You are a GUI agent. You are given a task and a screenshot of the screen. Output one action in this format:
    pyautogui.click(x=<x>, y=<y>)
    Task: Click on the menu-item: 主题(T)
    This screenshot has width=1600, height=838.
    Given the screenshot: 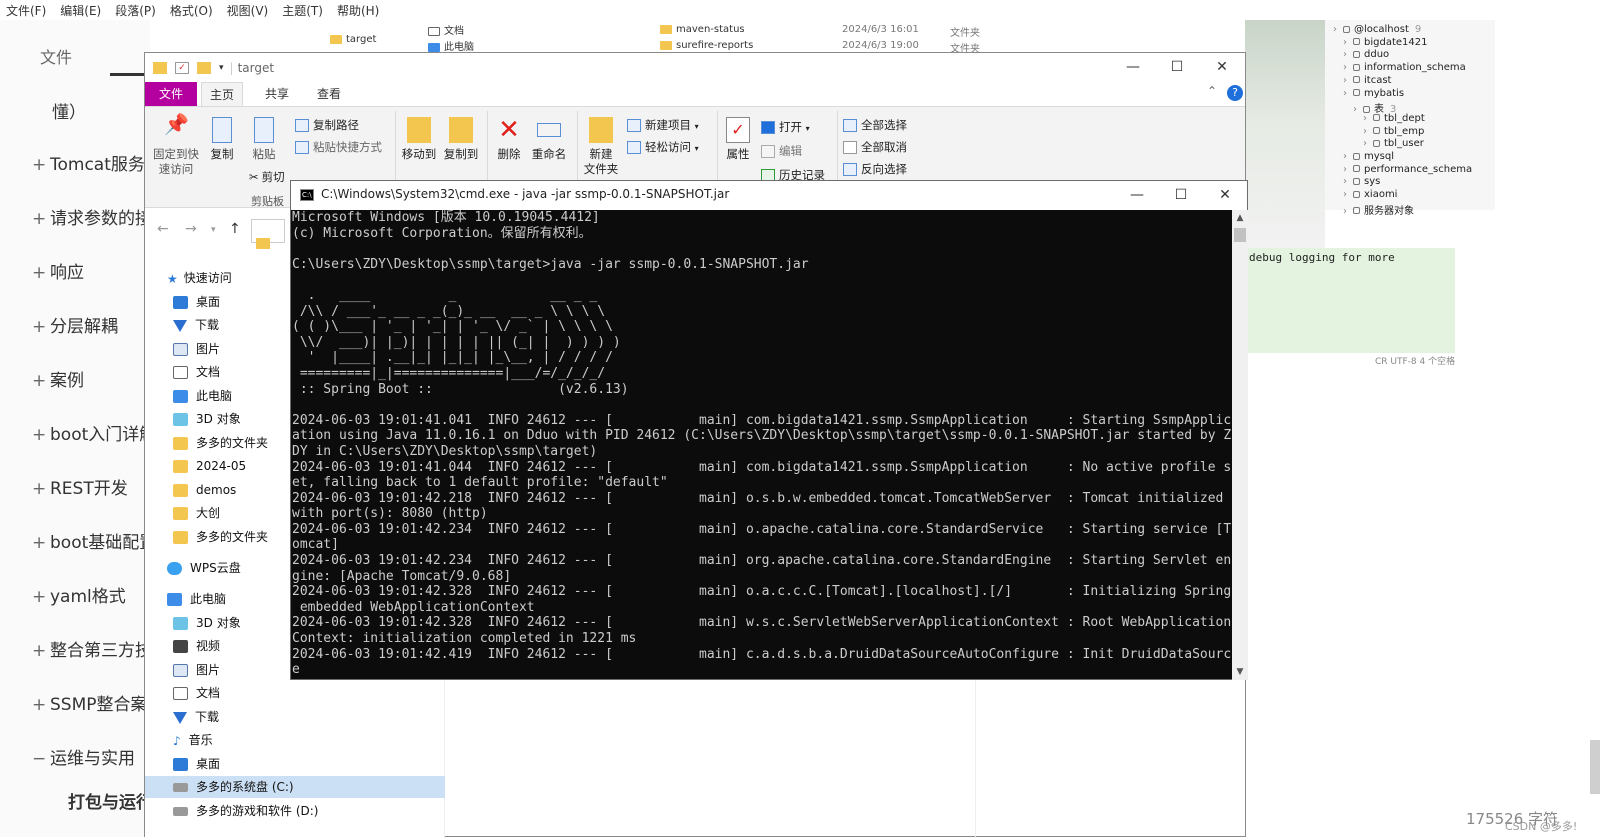 What is the action you would take?
    pyautogui.click(x=302, y=10)
    